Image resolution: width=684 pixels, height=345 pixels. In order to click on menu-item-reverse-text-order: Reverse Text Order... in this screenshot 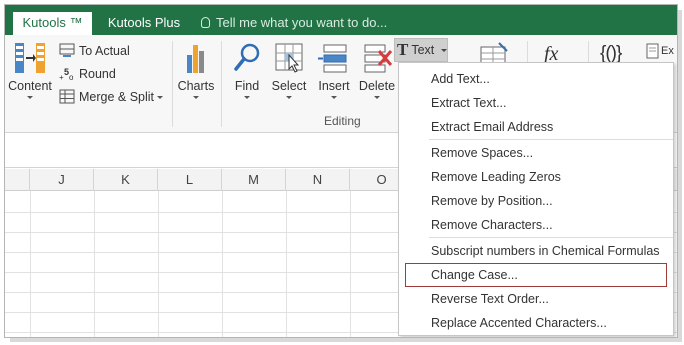, I will do `click(490, 299)`.